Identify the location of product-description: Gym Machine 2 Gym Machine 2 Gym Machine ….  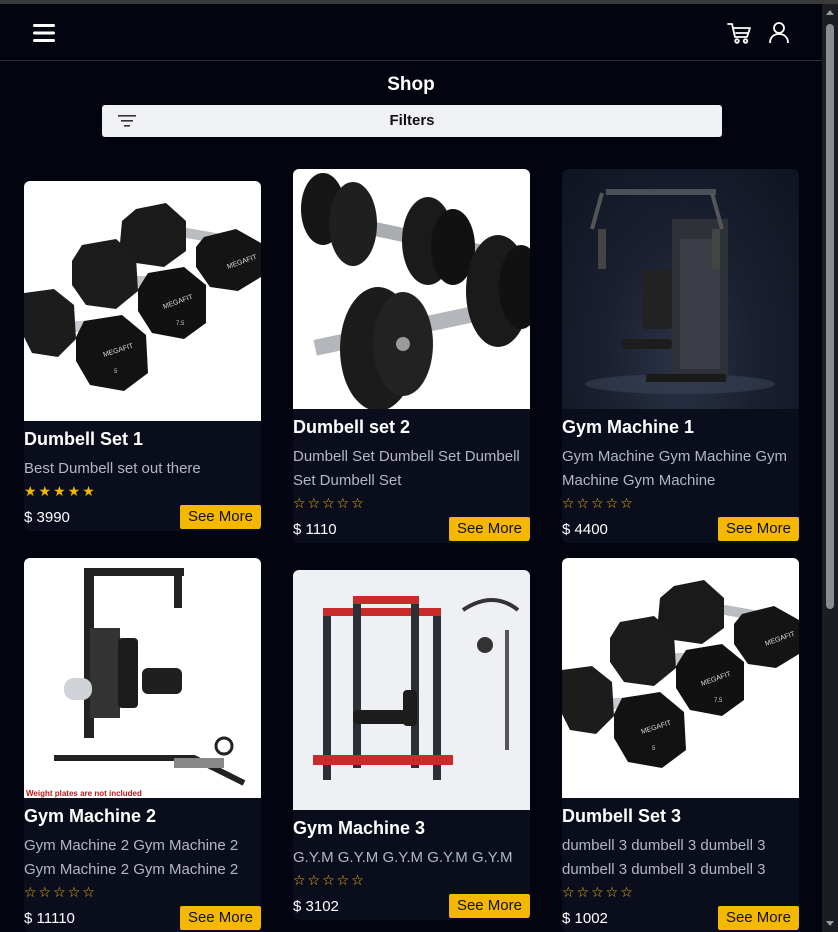
(131, 857).